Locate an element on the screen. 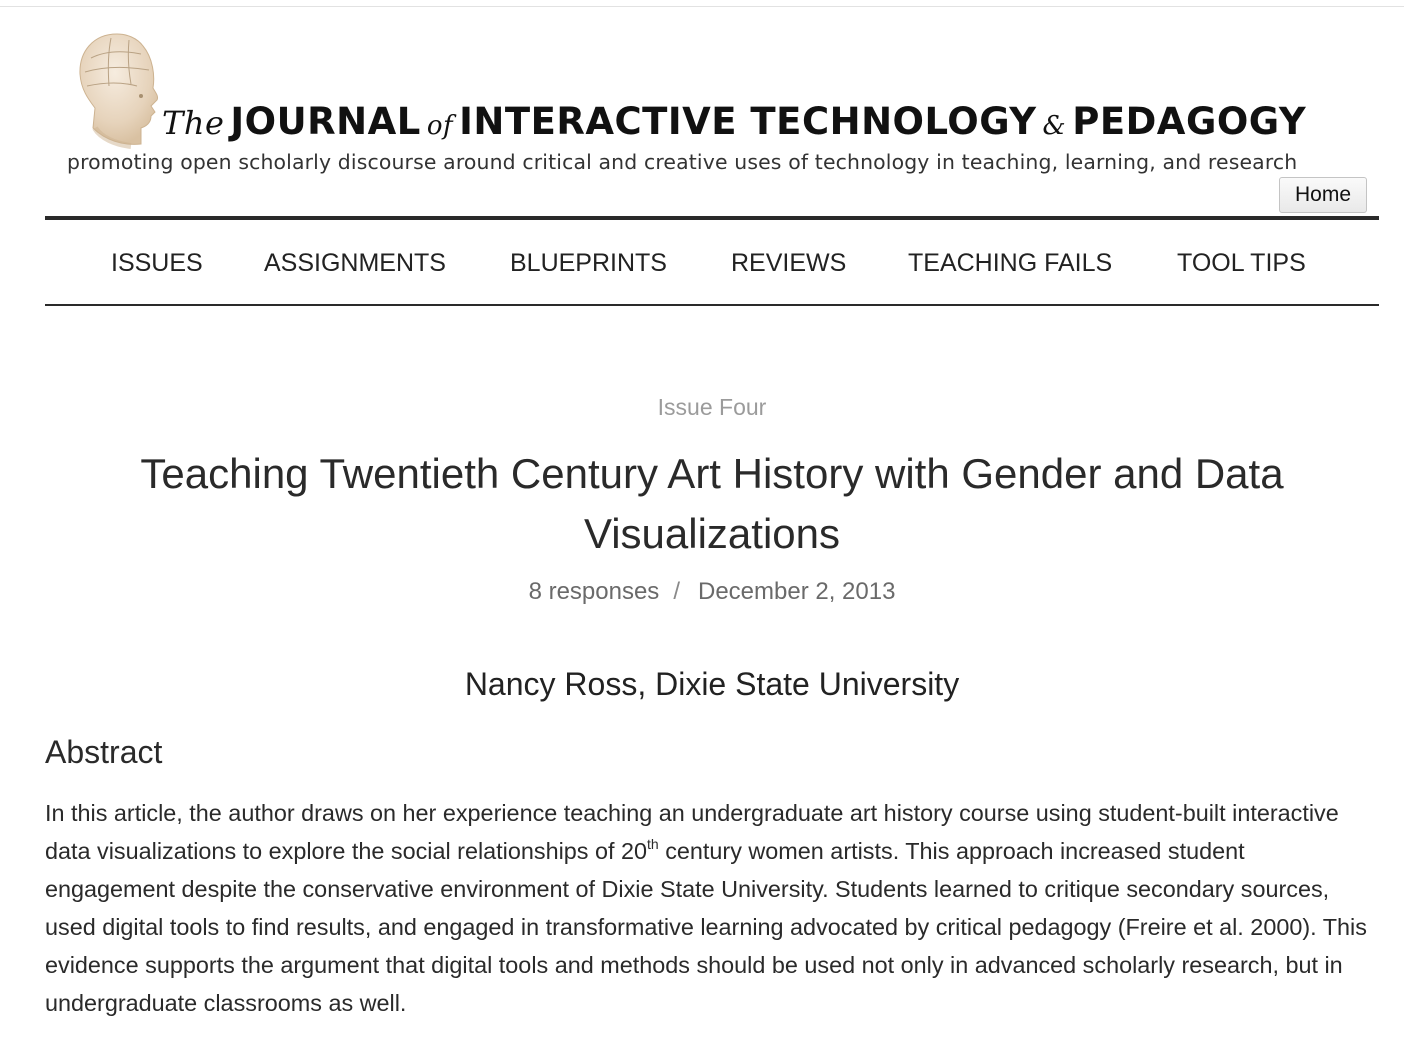 The width and height of the screenshot is (1404, 1064). article-author: Nancy Ross, Dixie State University is located at coordinates (712, 684).